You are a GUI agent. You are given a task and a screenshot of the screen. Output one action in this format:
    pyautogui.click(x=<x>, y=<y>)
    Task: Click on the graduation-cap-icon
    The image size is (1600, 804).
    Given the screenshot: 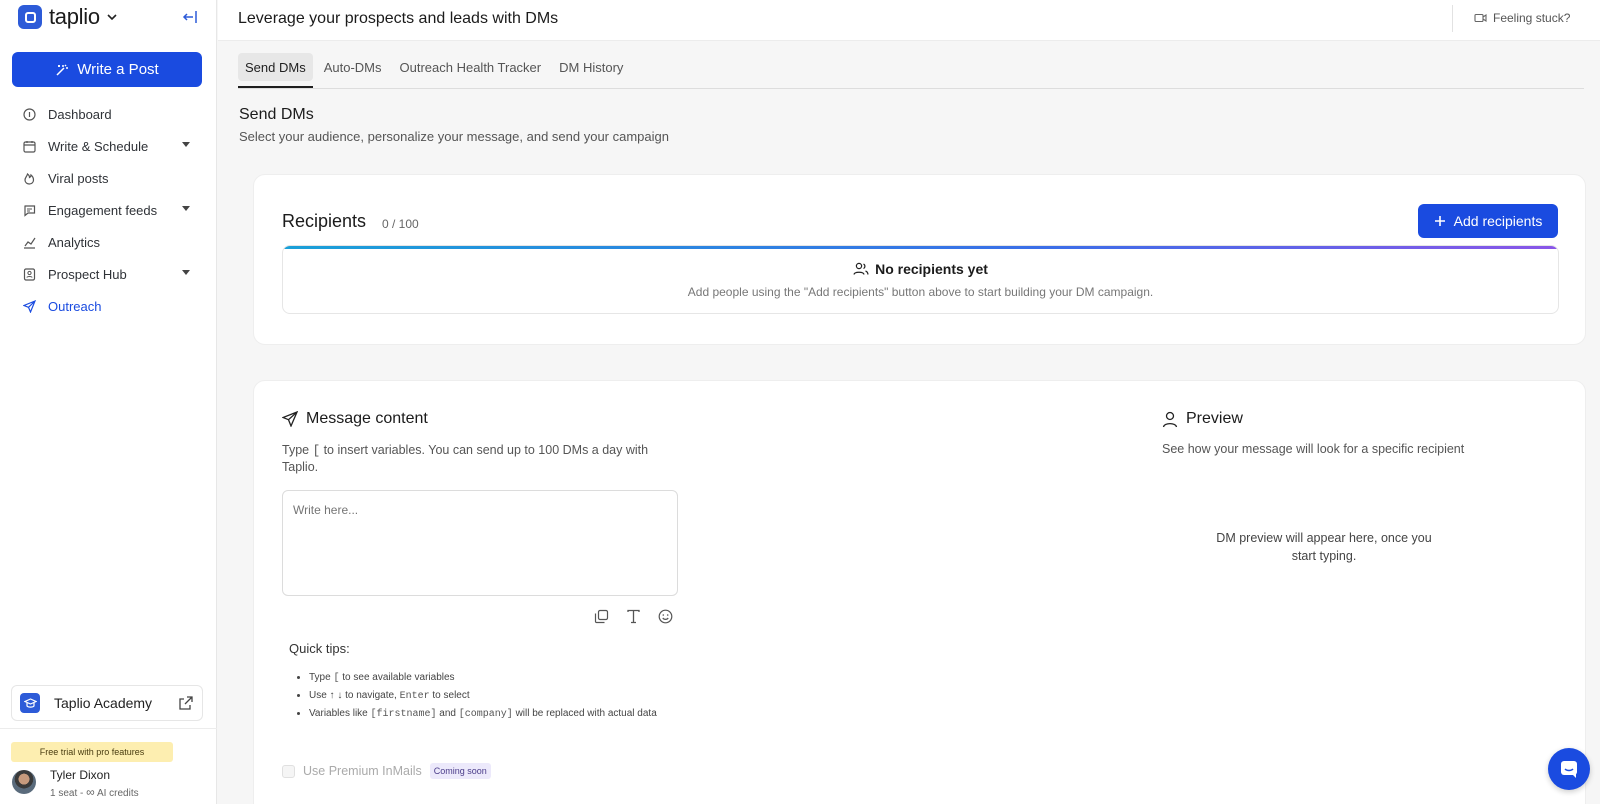 What is the action you would take?
    pyautogui.click(x=30, y=703)
    